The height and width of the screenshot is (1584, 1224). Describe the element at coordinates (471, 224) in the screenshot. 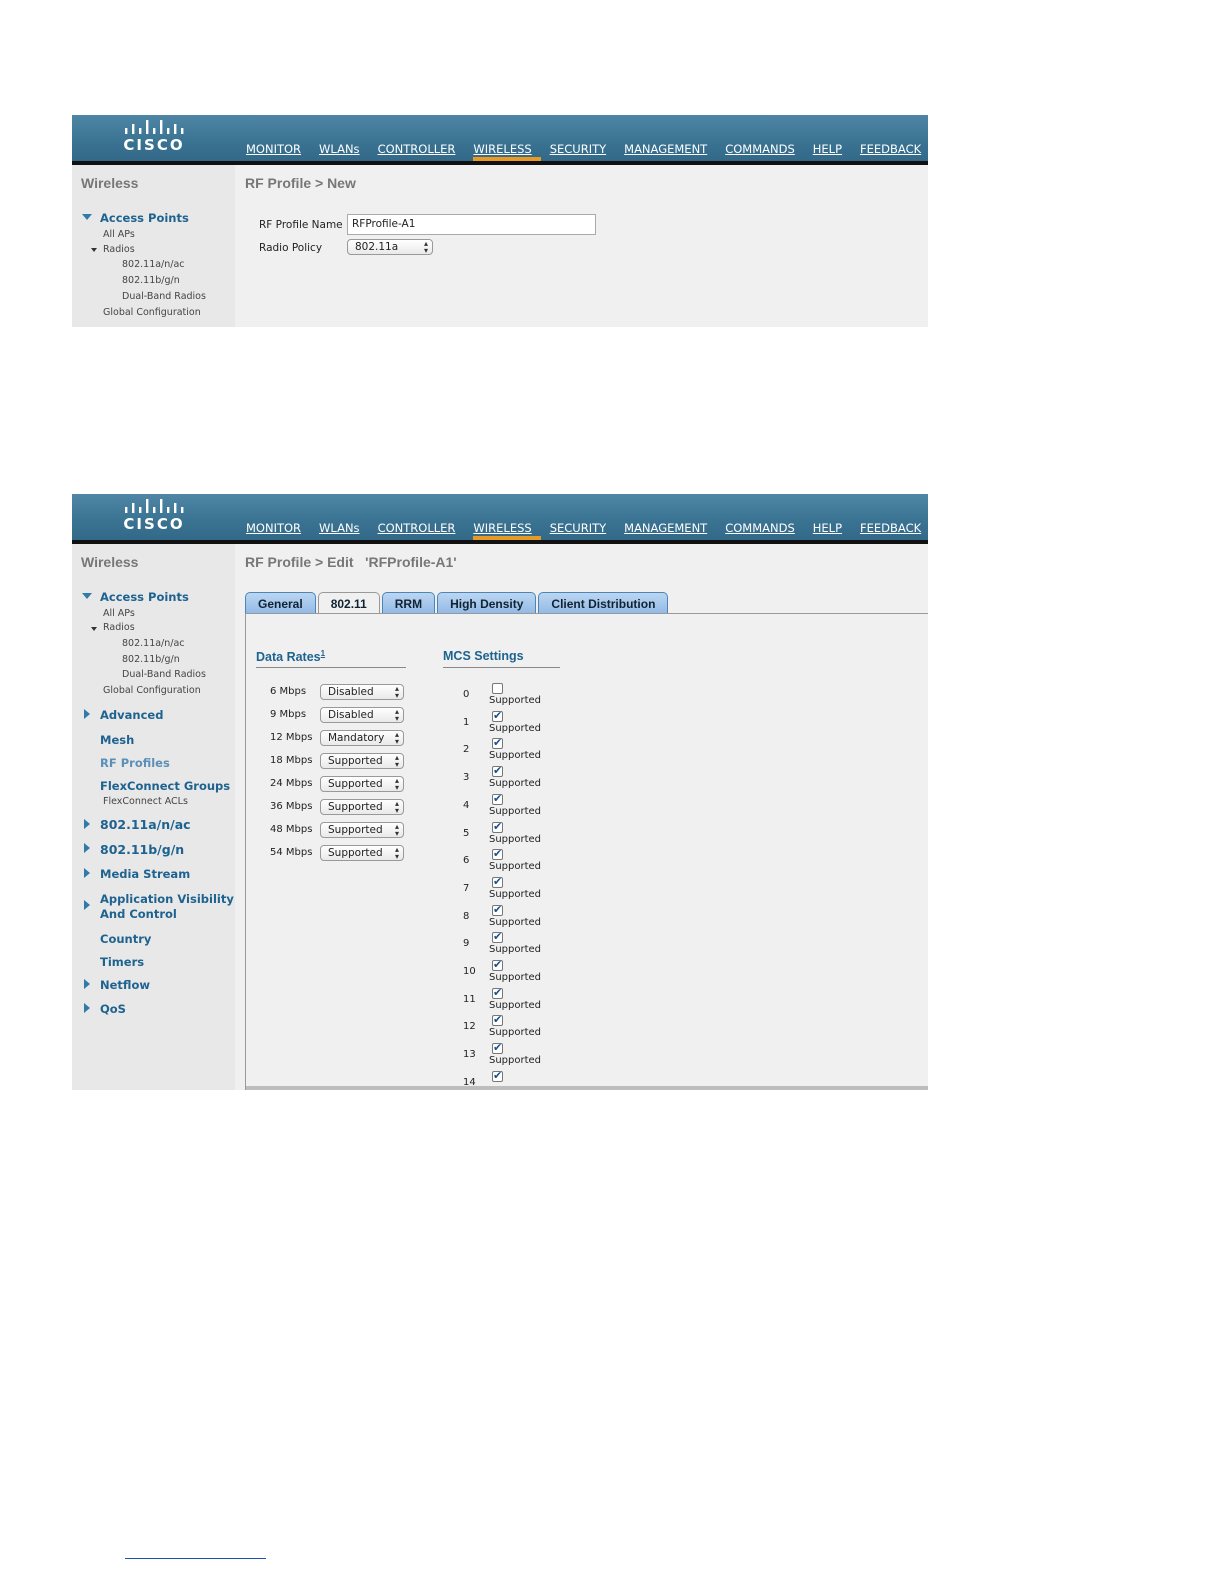

I see `profile-name-input: RFProfile-A1` at that location.